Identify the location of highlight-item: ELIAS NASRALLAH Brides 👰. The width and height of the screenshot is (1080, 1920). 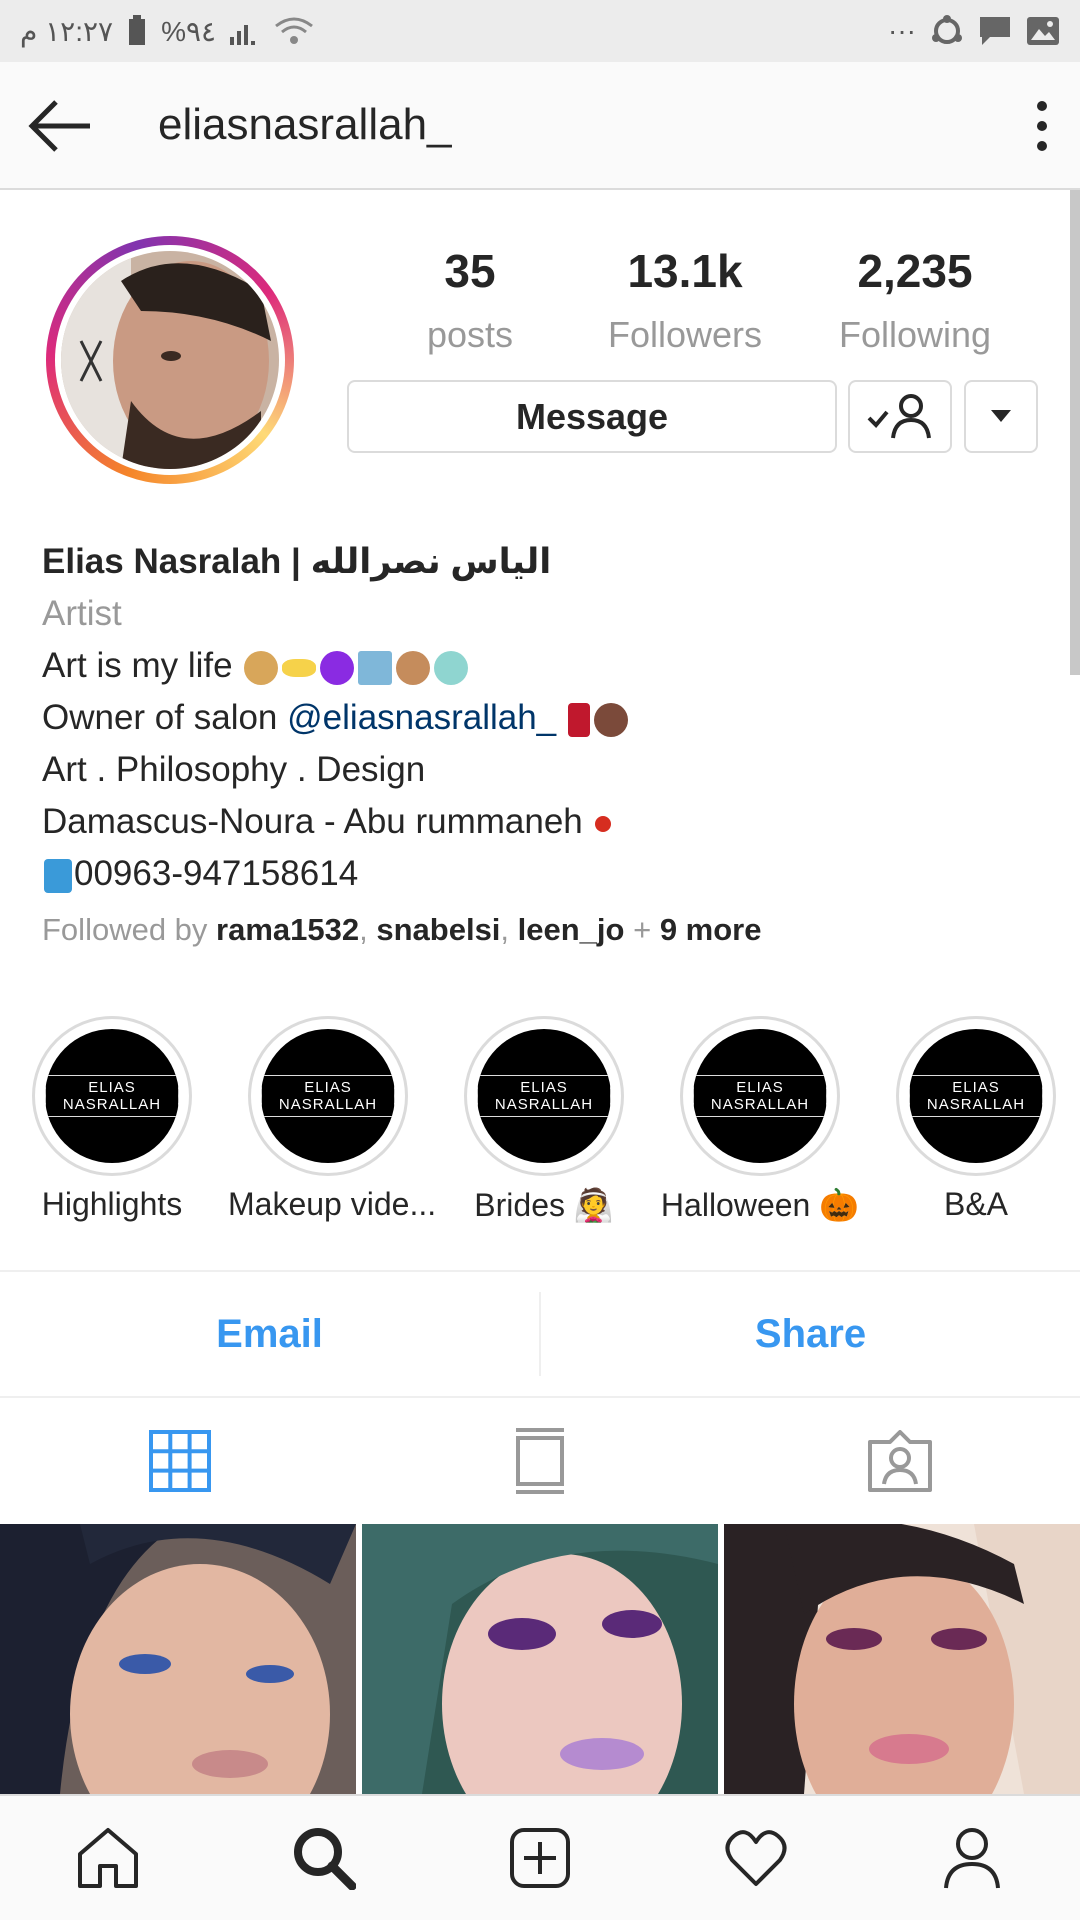
(544, 1120).